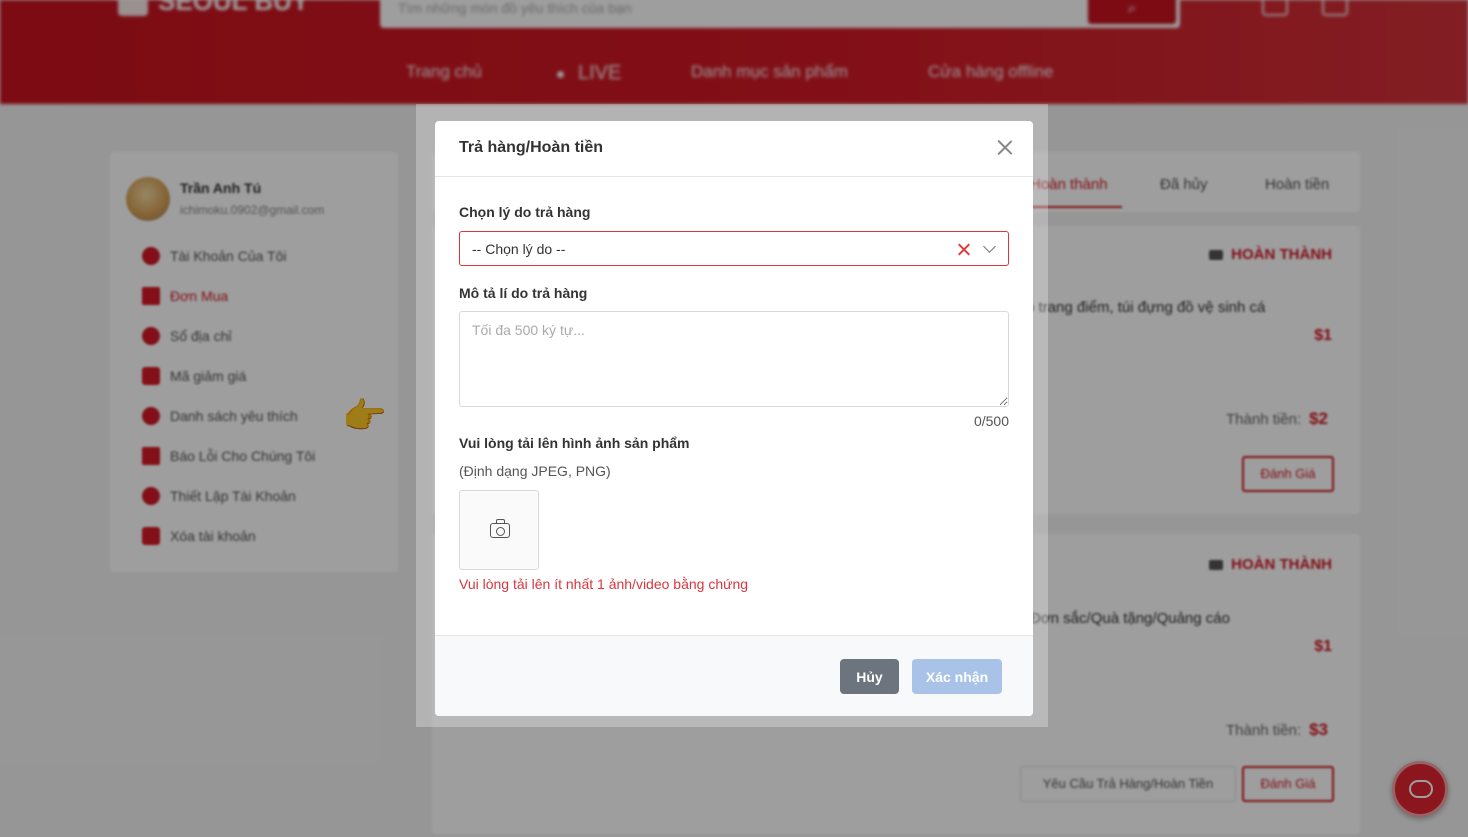 Image resolution: width=1468 pixels, height=837 pixels. Describe the element at coordinates (957, 676) in the screenshot. I see `confirm-button: Xác nhận` at that location.